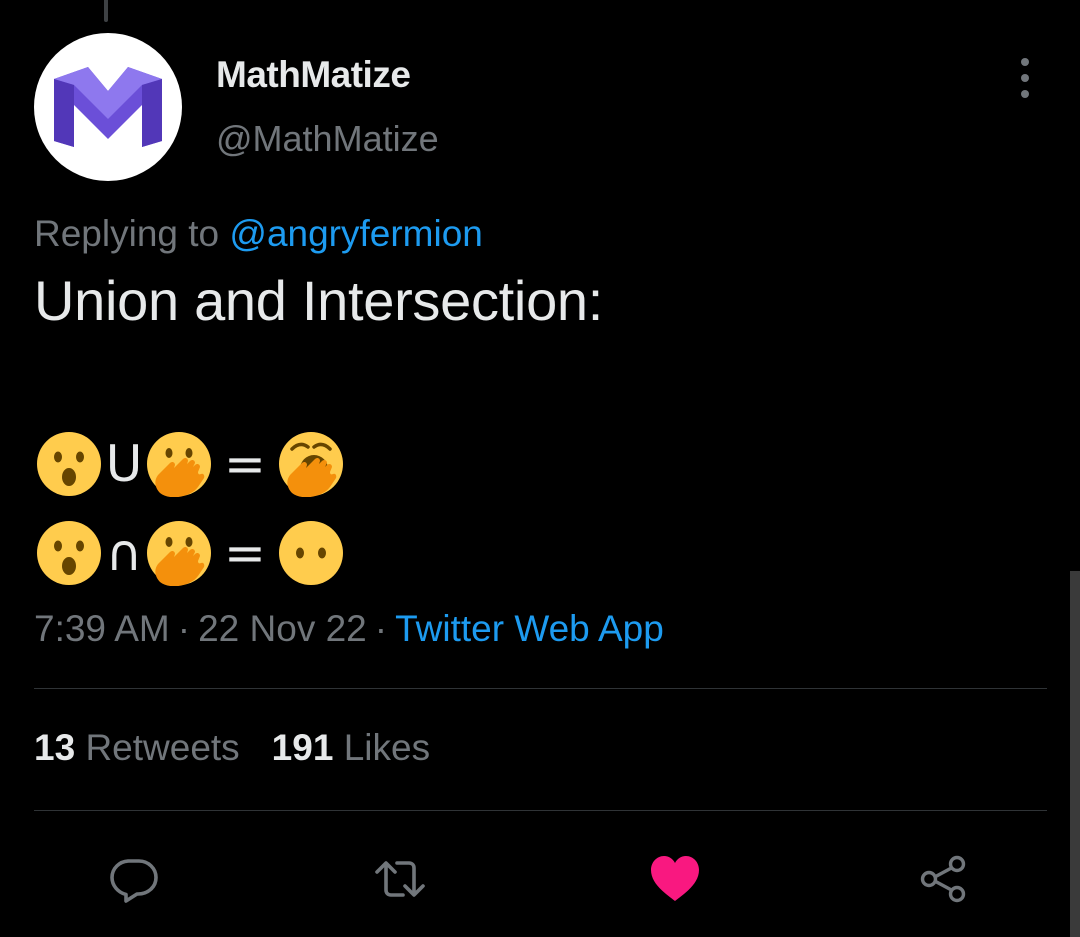 The image size is (1080, 937). I want to click on retweets-count: 13, so click(55, 747).